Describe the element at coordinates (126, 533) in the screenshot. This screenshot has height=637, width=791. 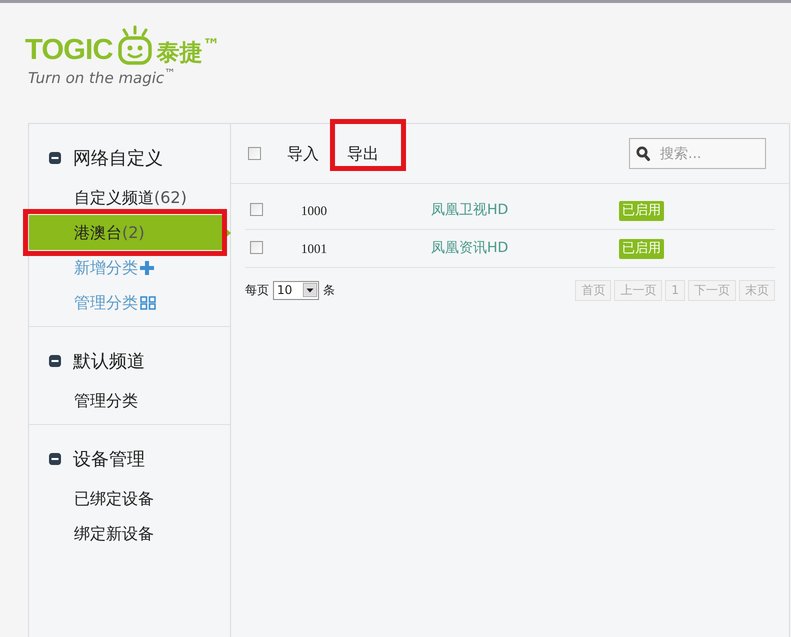
I see `sidebar-item: 绑定新设备` at that location.